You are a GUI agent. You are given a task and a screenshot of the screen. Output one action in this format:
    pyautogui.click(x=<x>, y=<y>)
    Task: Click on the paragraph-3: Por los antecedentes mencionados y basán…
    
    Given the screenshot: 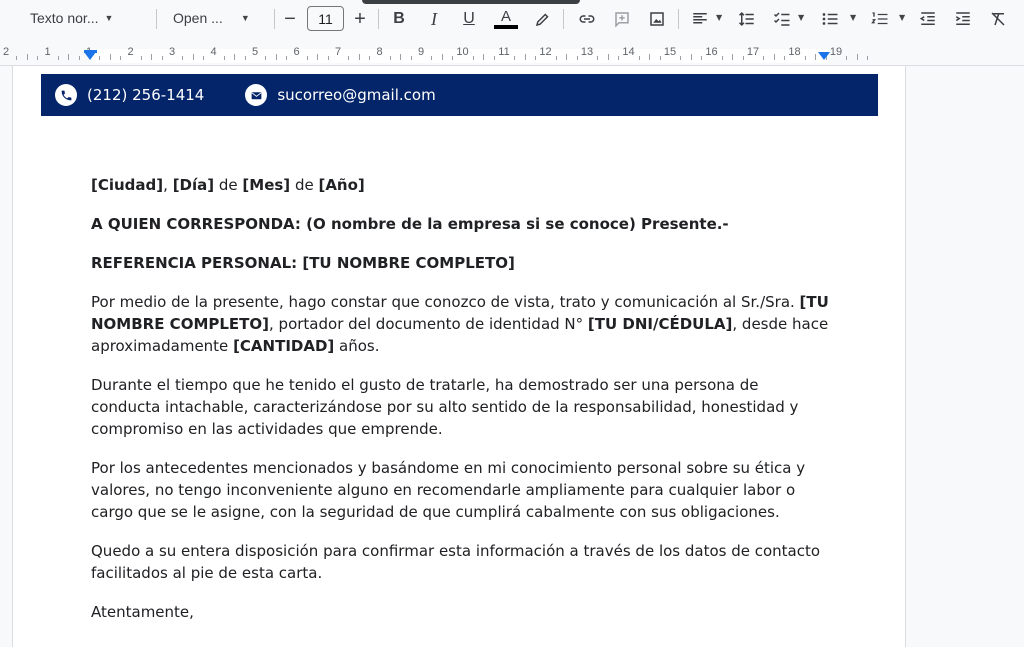 What is the action you would take?
    pyautogui.click(x=448, y=490)
    